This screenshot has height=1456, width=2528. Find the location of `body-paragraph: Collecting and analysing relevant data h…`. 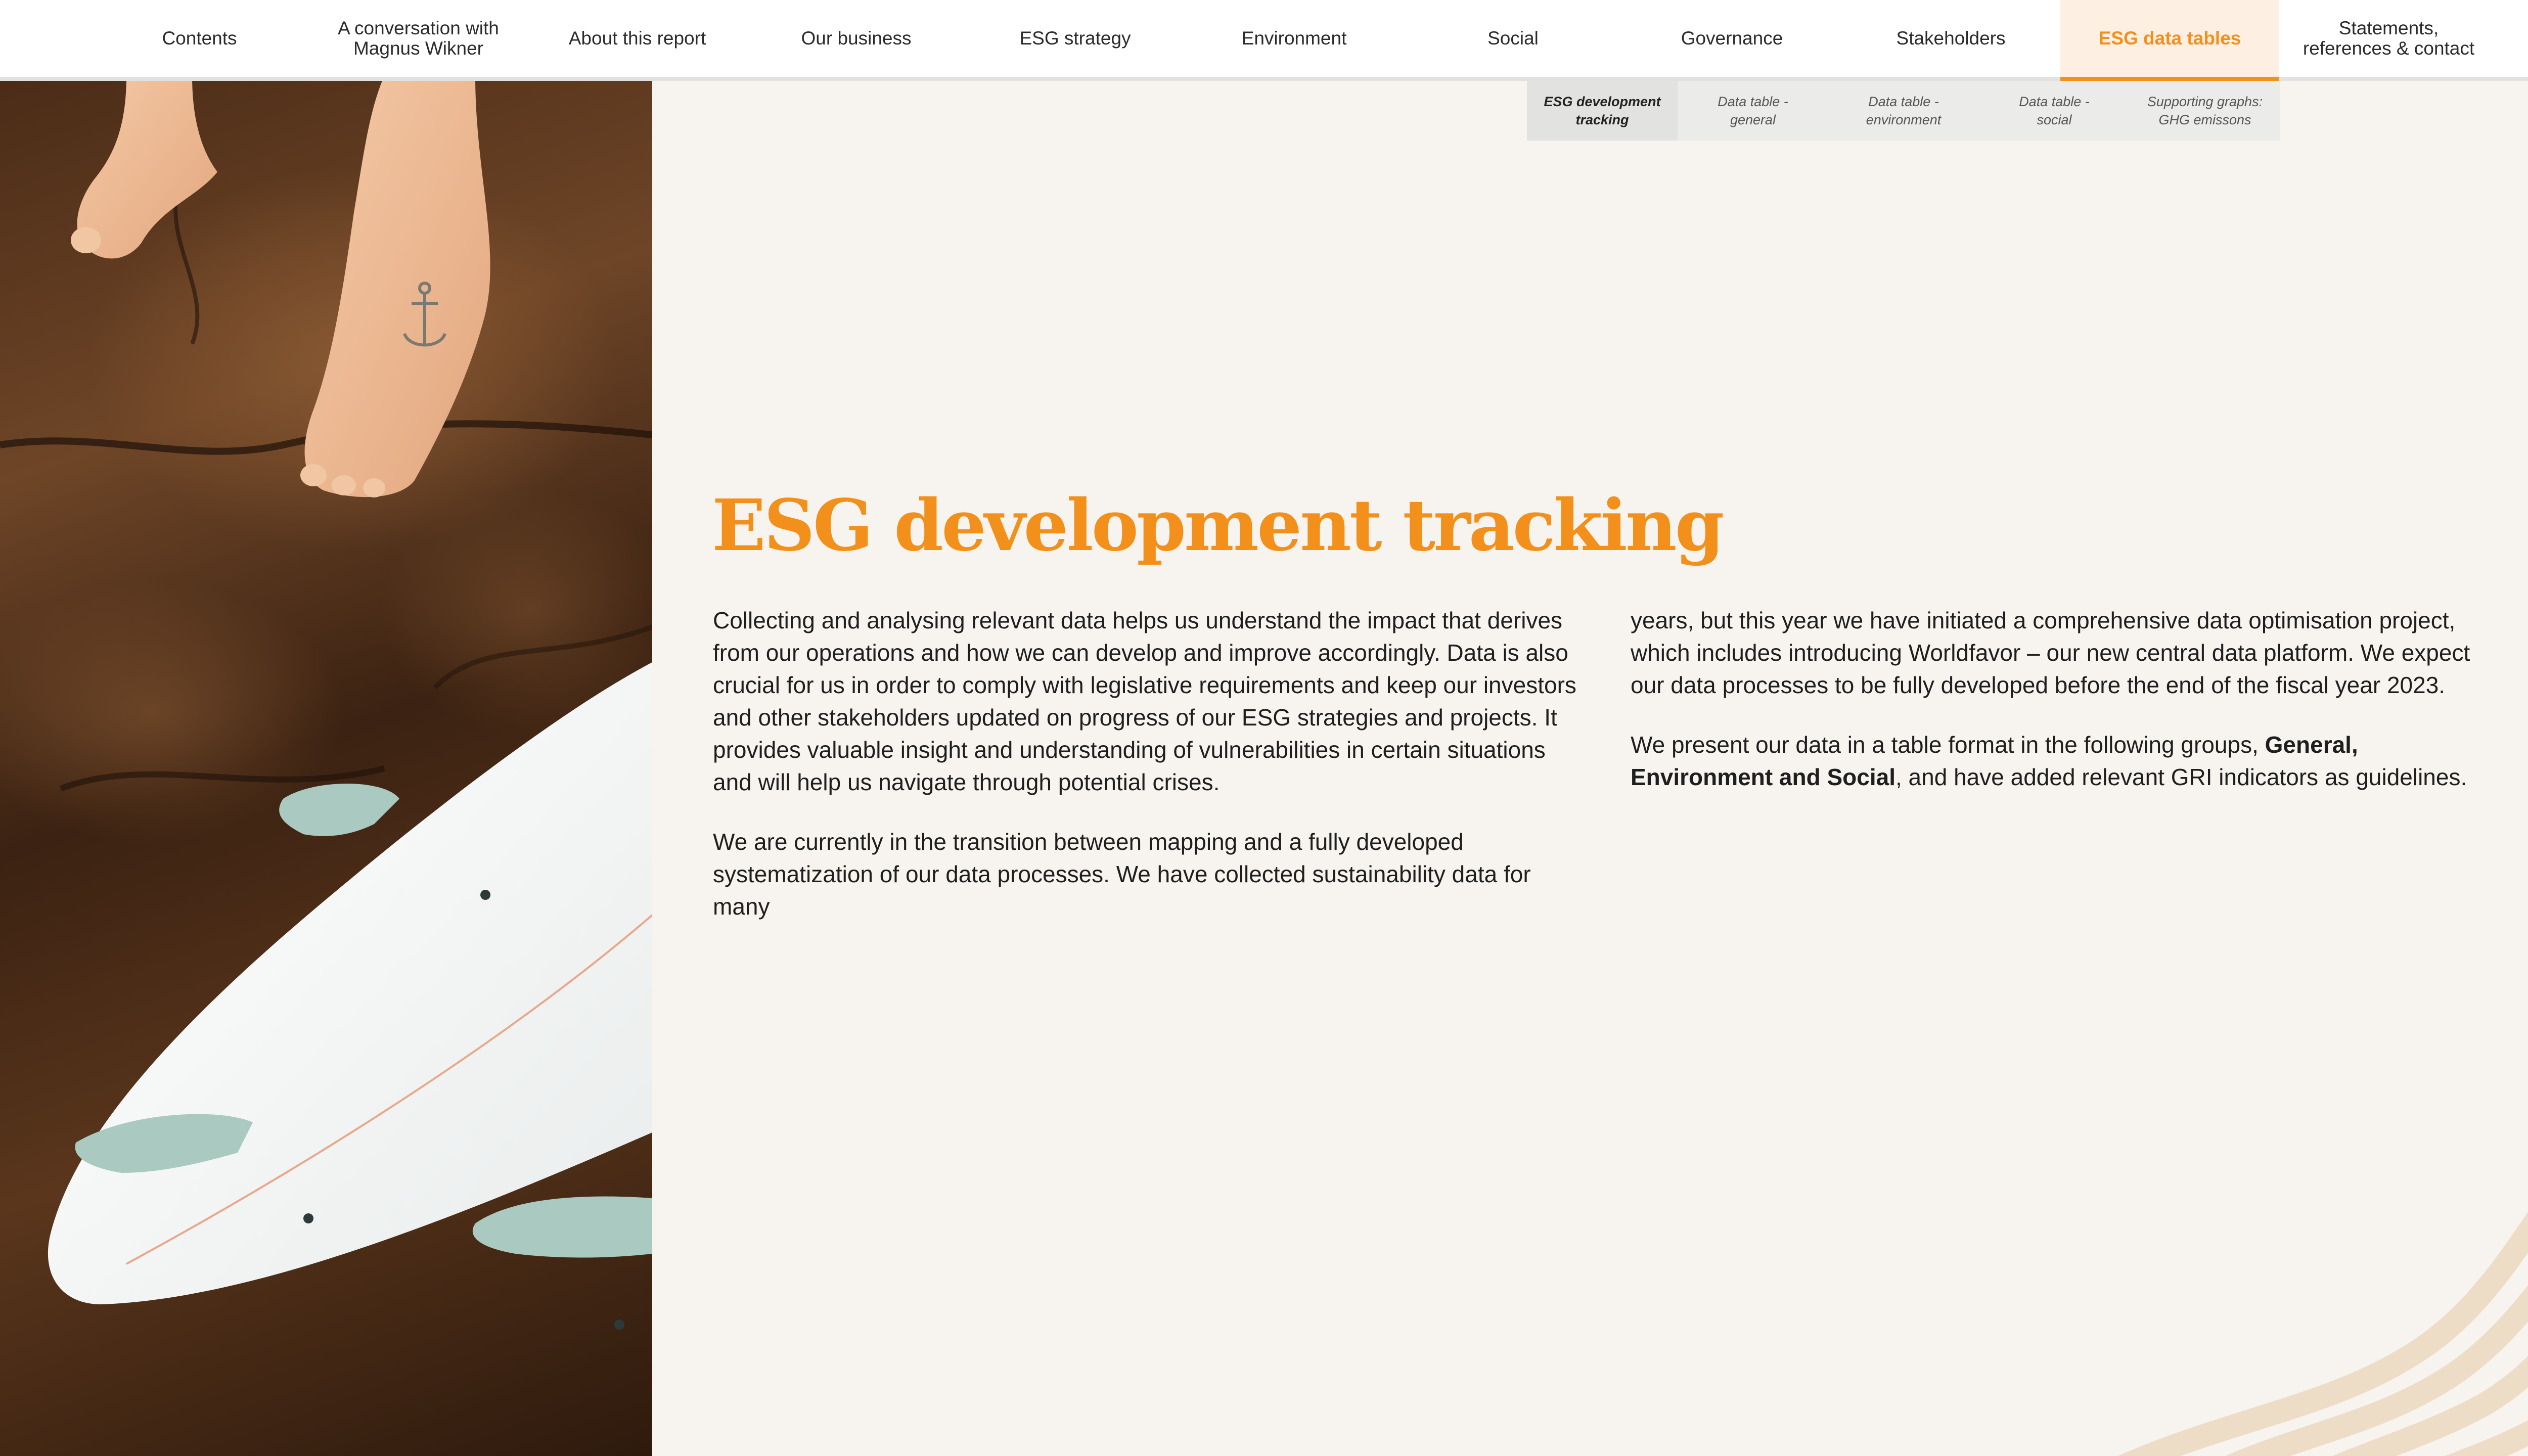

body-paragraph: Collecting and analysing relevant data h… is located at coordinates (1144, 701).